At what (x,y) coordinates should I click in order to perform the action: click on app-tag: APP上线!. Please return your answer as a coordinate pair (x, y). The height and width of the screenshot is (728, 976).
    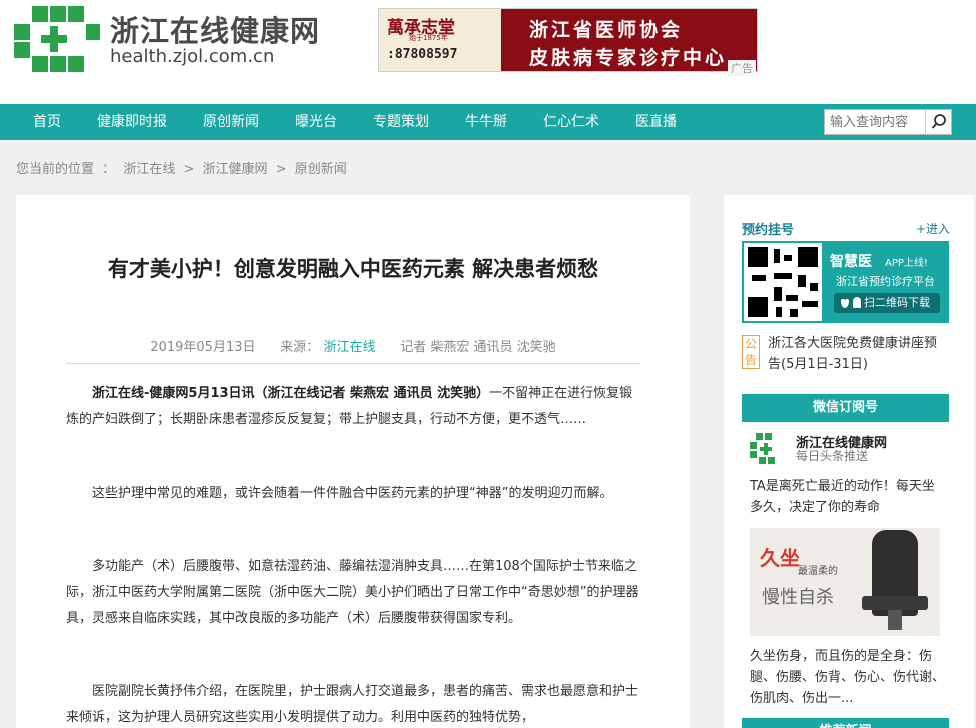
    Looking at the image, I should click on (906, 263).